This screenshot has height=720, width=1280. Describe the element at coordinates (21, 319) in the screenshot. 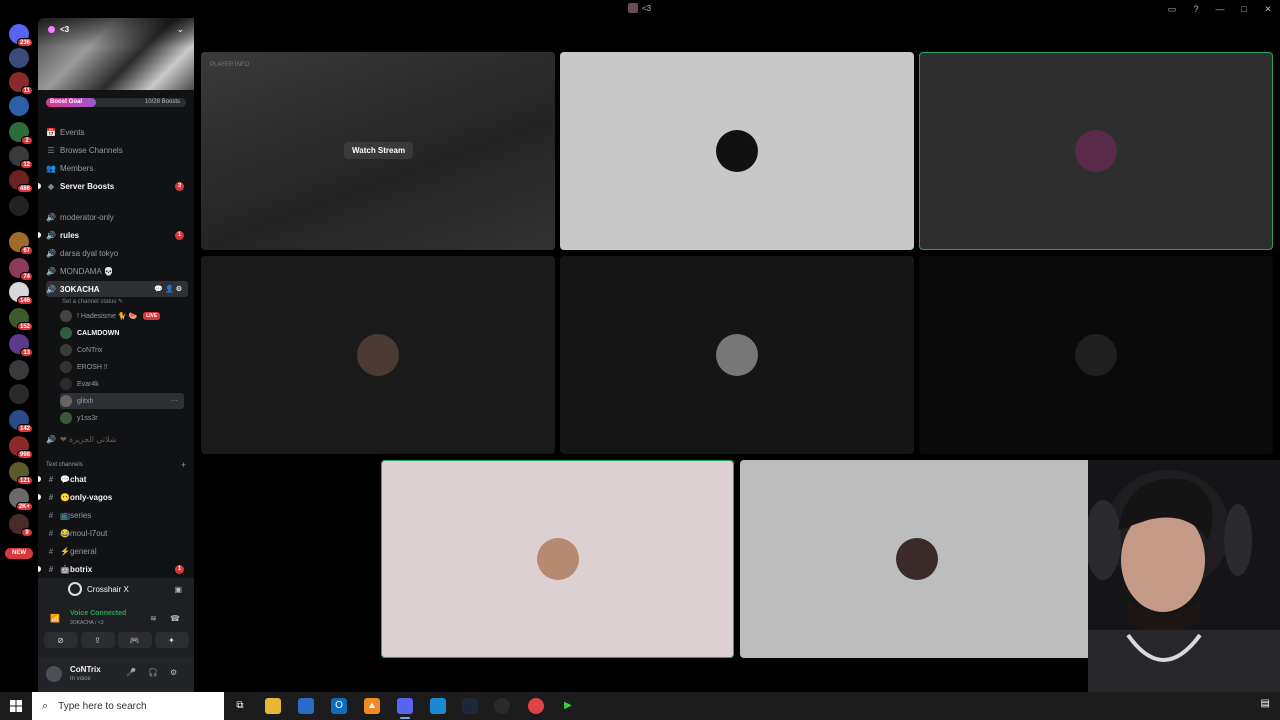

I see `server-icon: 152` at that location.